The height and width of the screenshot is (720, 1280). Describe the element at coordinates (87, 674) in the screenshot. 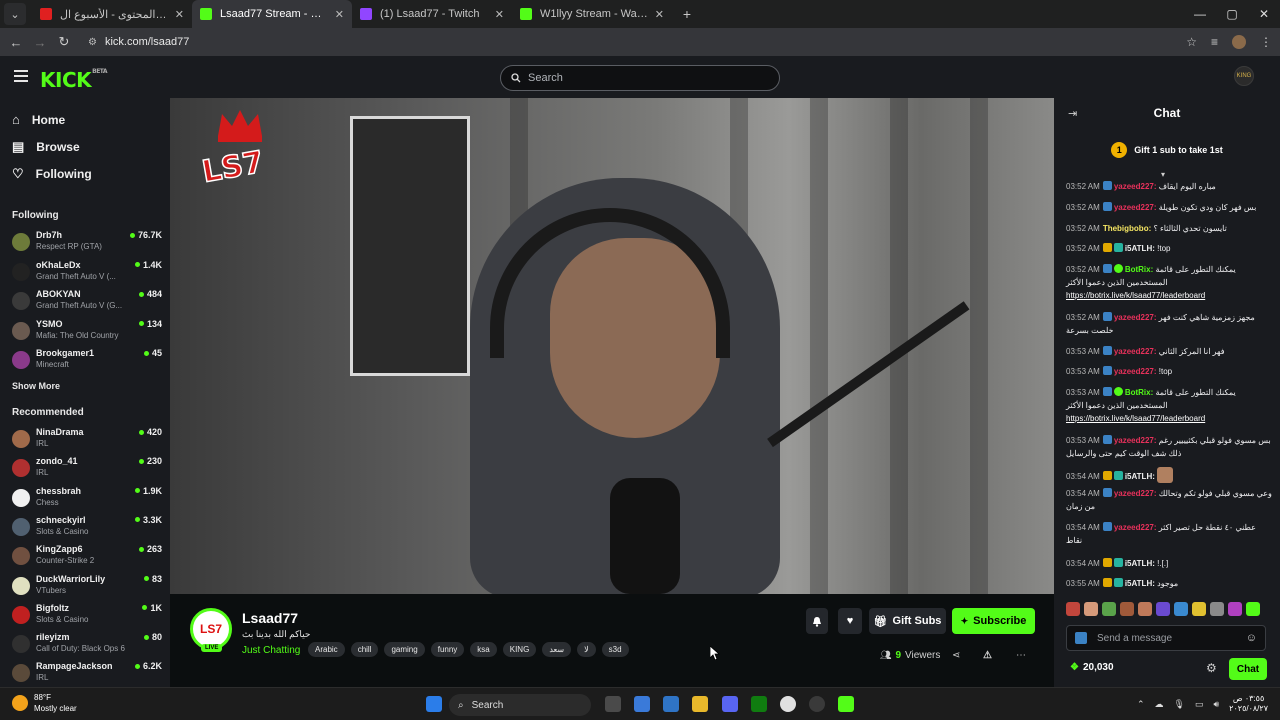

I see `sidebar-channel: RampageJackson IRL 6.2K` at that location.